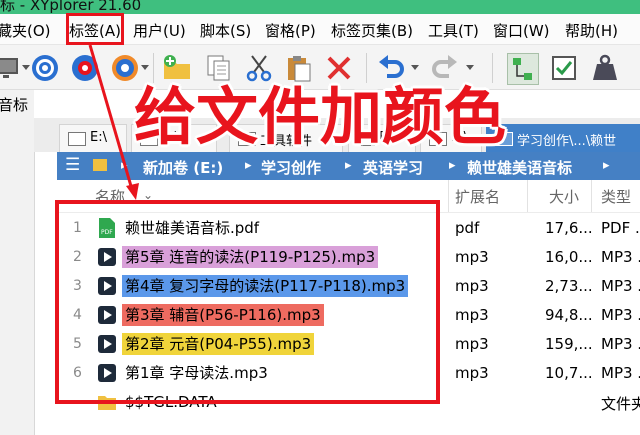 Image resolution: width=640 pixels, height=435 pixels. What do you see at coordinates (616, 196) in the screenshot?
I see `column-type: 类型` at bounding box center [616, 196].